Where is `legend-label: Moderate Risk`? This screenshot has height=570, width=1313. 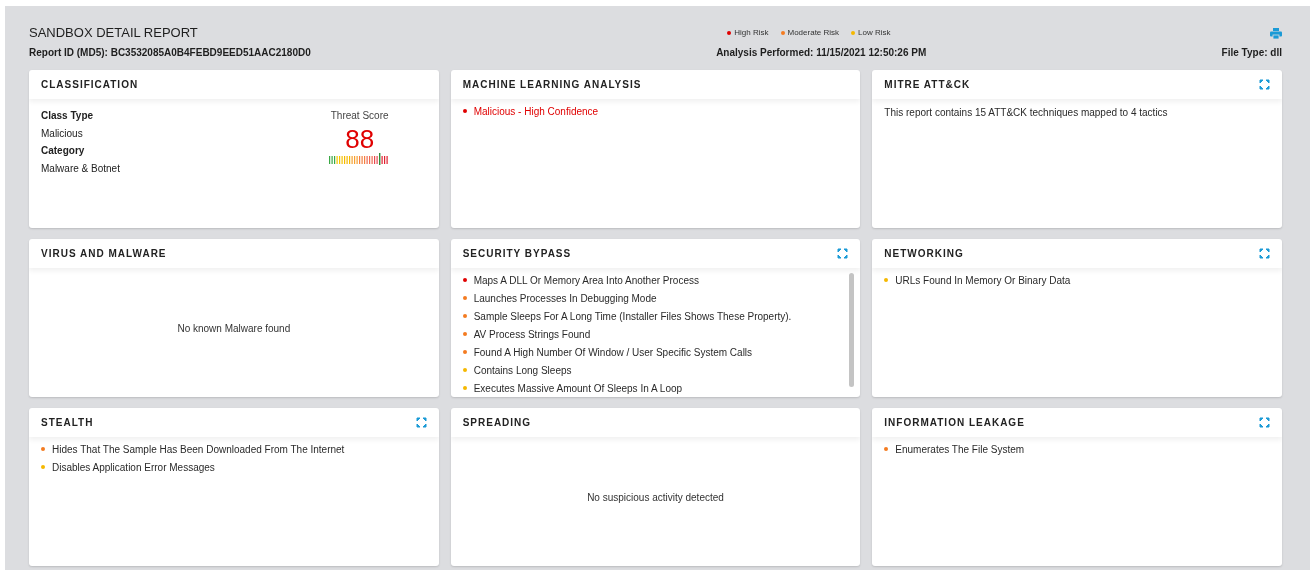
legend-label: Moderate Risk is located at coordinates (813, 33).